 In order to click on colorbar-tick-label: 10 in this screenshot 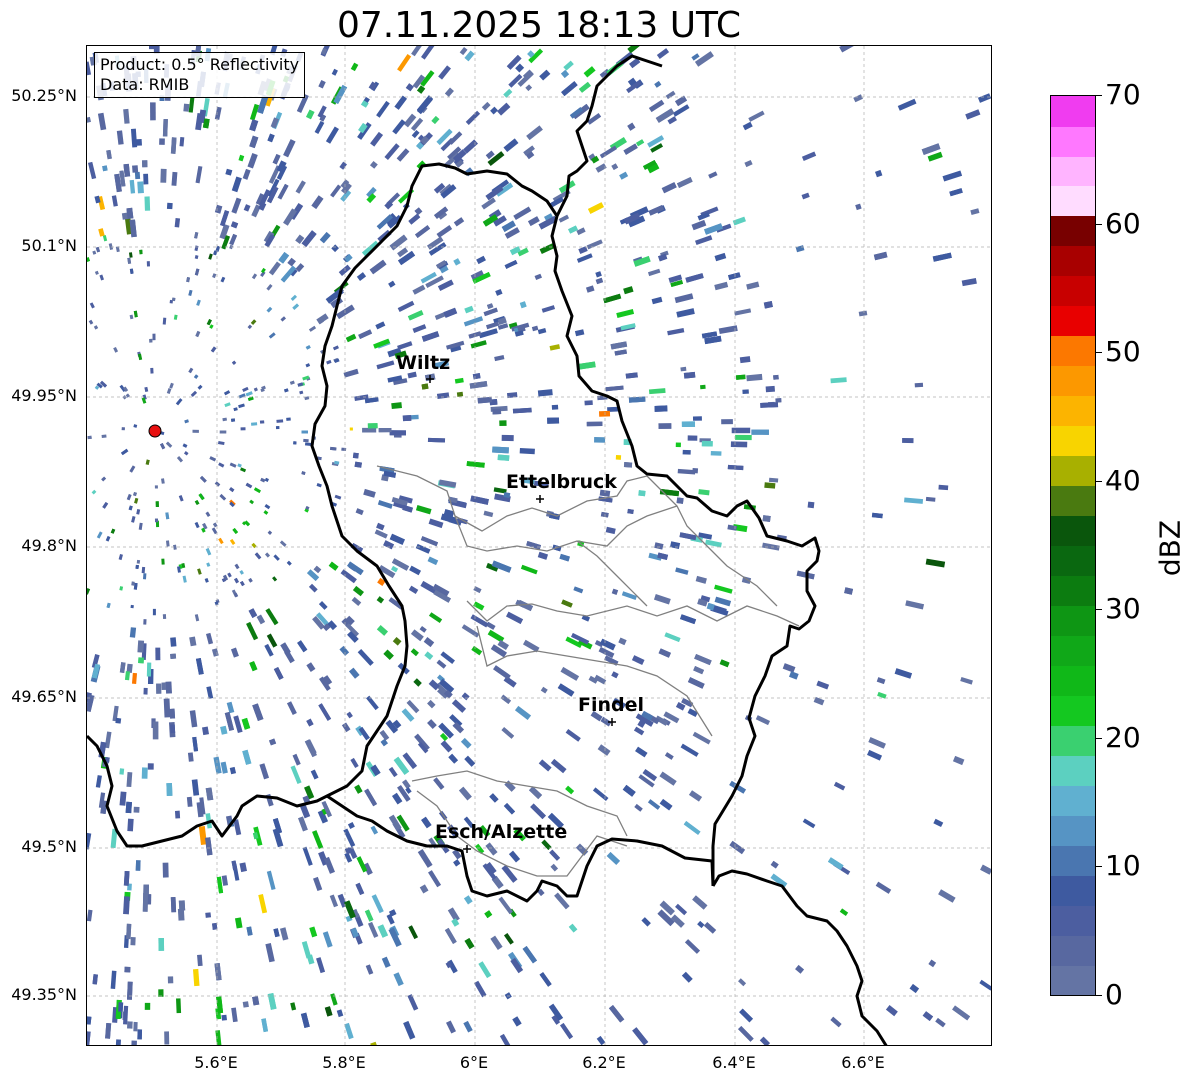, I will do `click(1123, 866)`.